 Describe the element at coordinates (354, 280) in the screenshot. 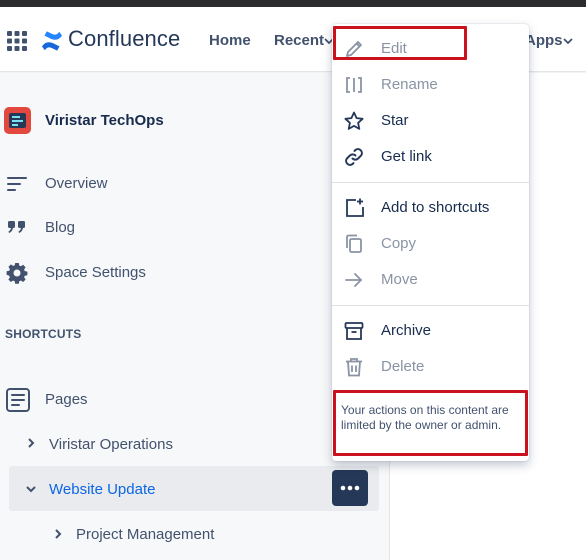

I see `arrow-right-icon` at that location.